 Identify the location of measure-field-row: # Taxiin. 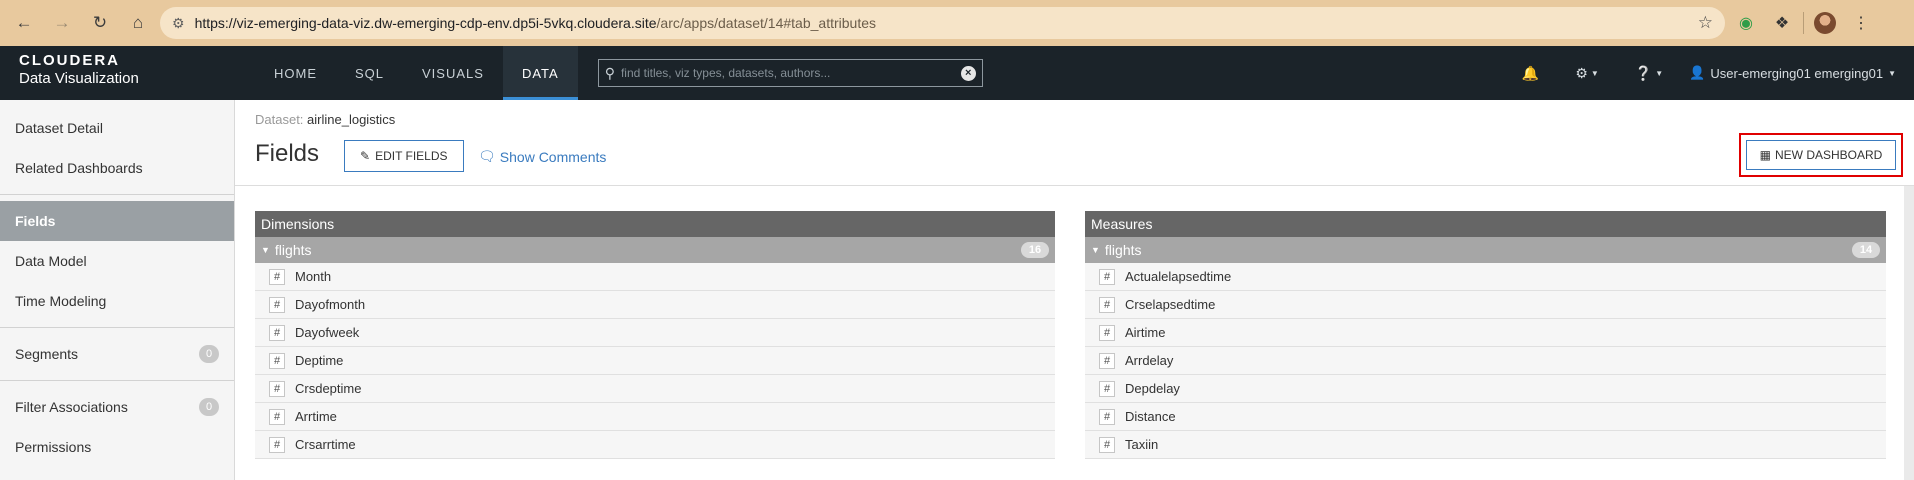
(1485, 445).